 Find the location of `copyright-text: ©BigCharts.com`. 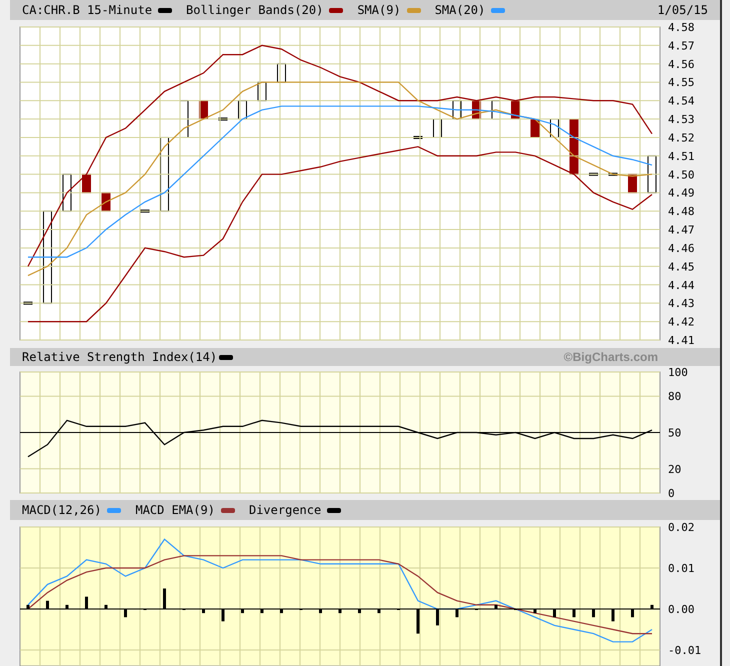

copyright-text: ©BigCharts.com is located at coordinates (611, 357).